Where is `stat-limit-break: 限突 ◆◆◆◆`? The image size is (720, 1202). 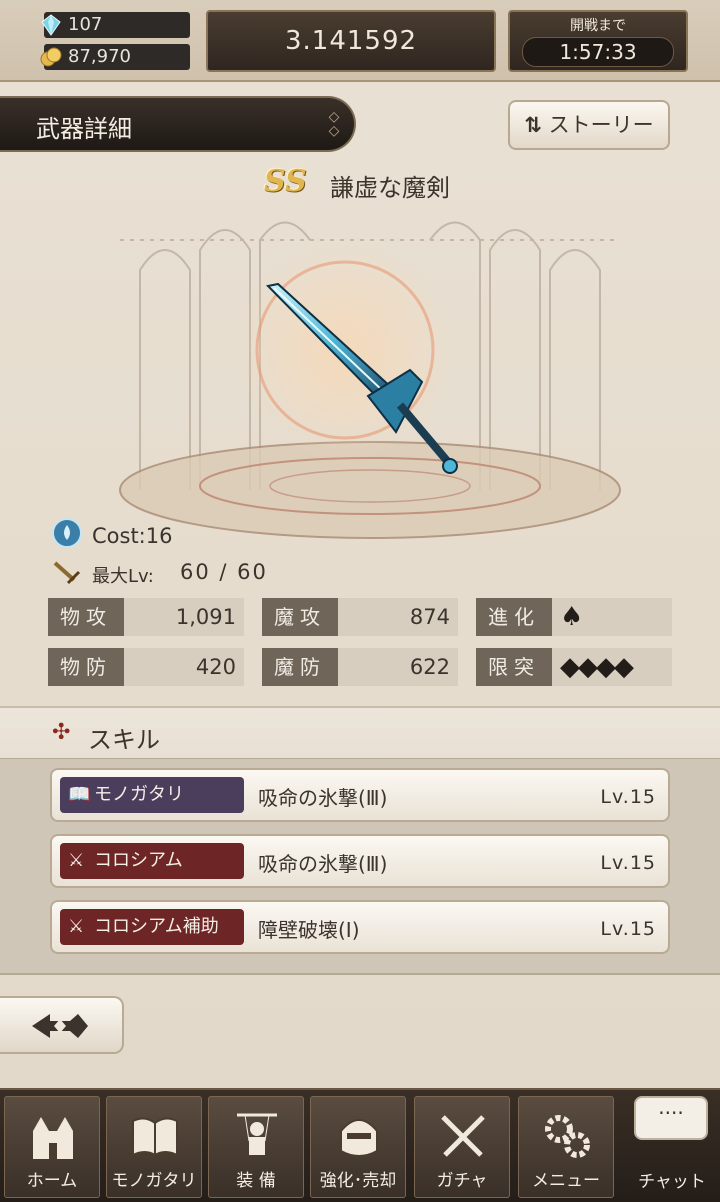
stat-limit-break: 限突 ◆◆◆◆ is located at coordinates (574, 667).